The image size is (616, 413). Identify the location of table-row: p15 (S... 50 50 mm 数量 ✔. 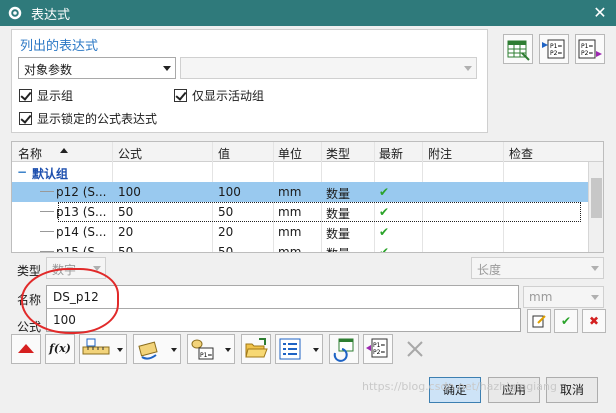
(300, 247).